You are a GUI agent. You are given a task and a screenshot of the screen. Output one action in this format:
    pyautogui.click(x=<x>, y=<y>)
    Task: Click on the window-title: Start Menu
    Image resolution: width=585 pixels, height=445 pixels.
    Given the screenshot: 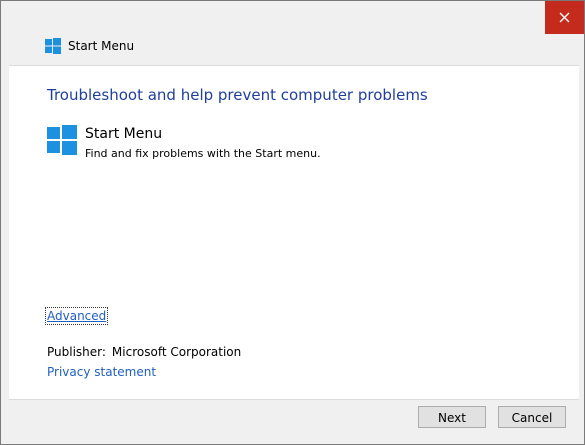 What is the action you would take?
    pyautogui.click(x=101, y=46)
    